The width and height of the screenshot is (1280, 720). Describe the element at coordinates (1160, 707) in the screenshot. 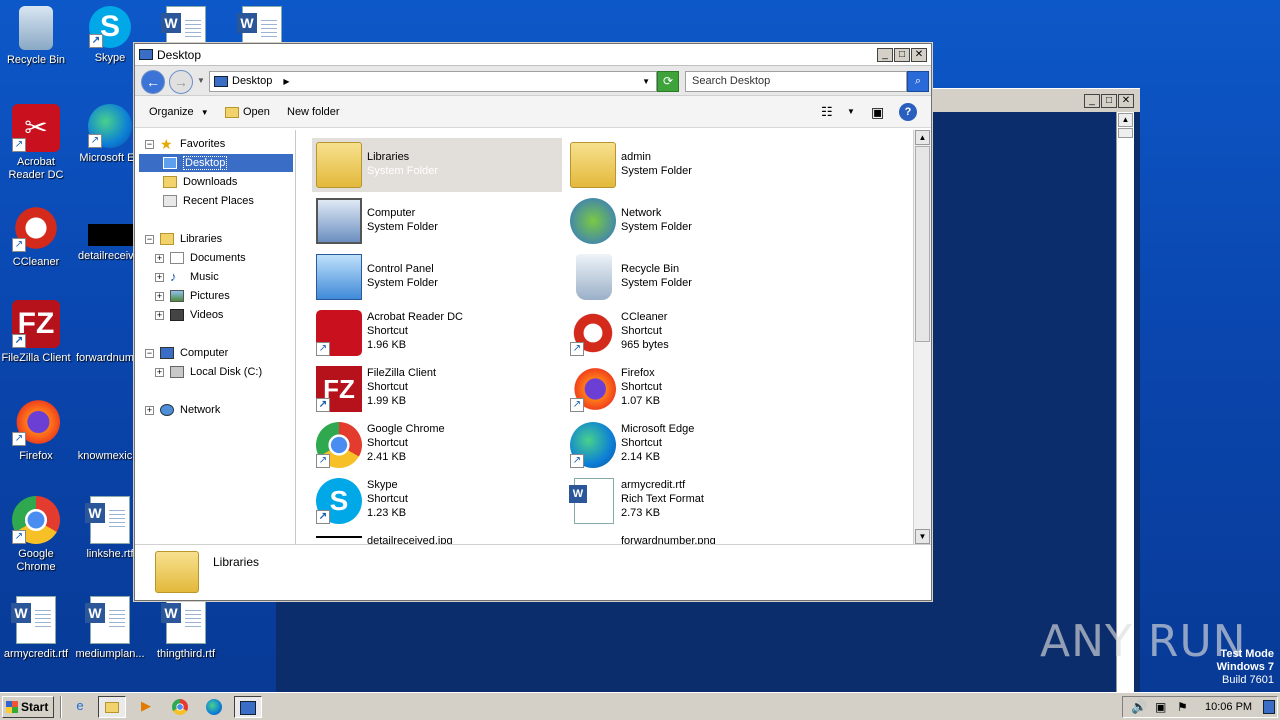

I see `network-icon: ▣` at that location.